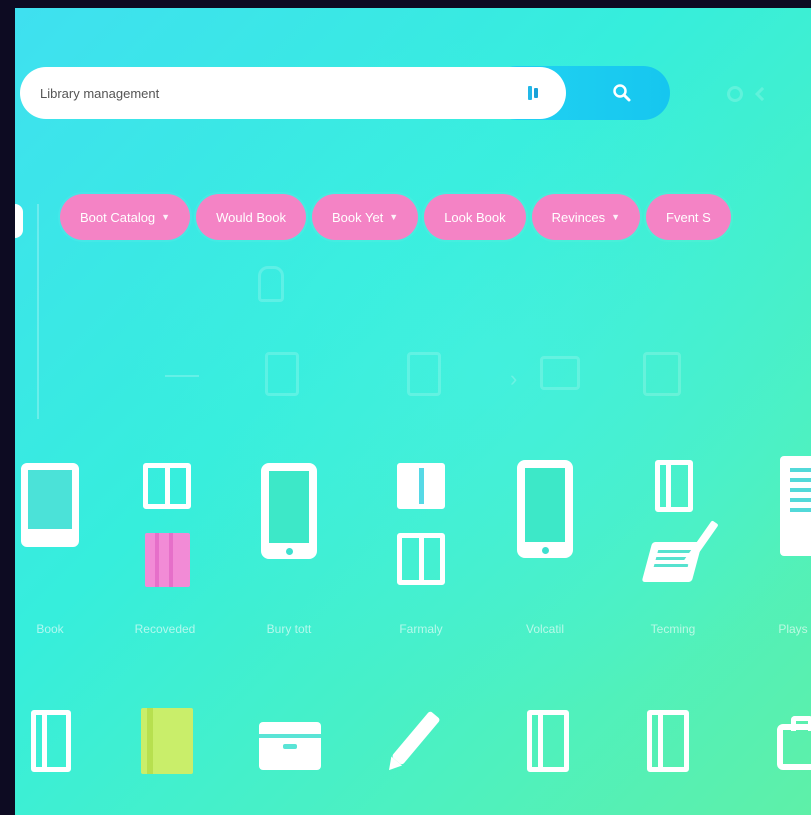 This screenshot has height=815, width=811. I want to click on header-actions, so click(748, 94).